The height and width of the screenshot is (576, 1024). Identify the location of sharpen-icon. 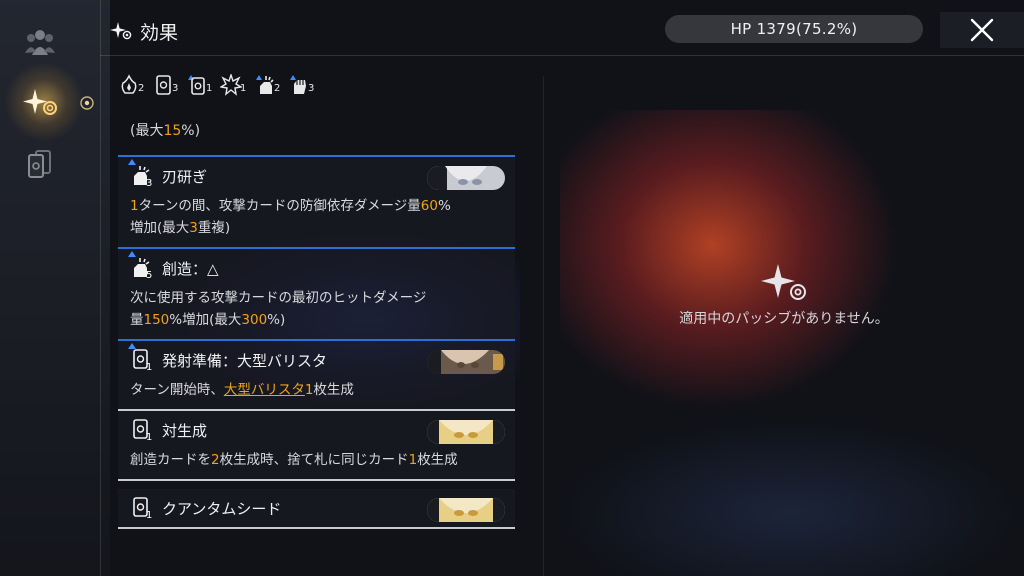
(265, 84).